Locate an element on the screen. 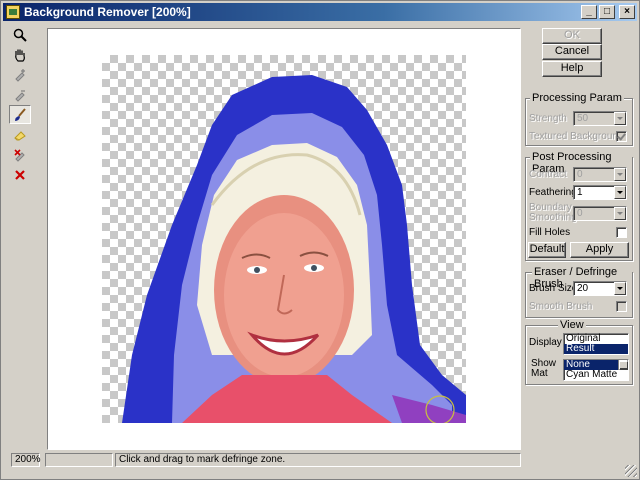 The height and width of the screenshot is (480, 640). zoom-tool is located at coordinates (20, 34).